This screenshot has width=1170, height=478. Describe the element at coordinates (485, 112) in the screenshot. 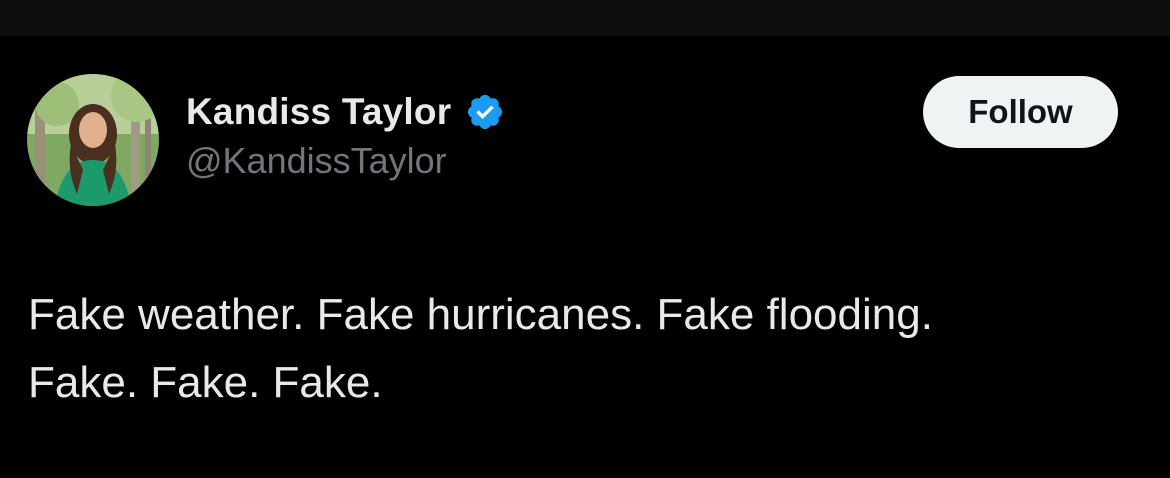

I see `verified-badge-icon` at that location.